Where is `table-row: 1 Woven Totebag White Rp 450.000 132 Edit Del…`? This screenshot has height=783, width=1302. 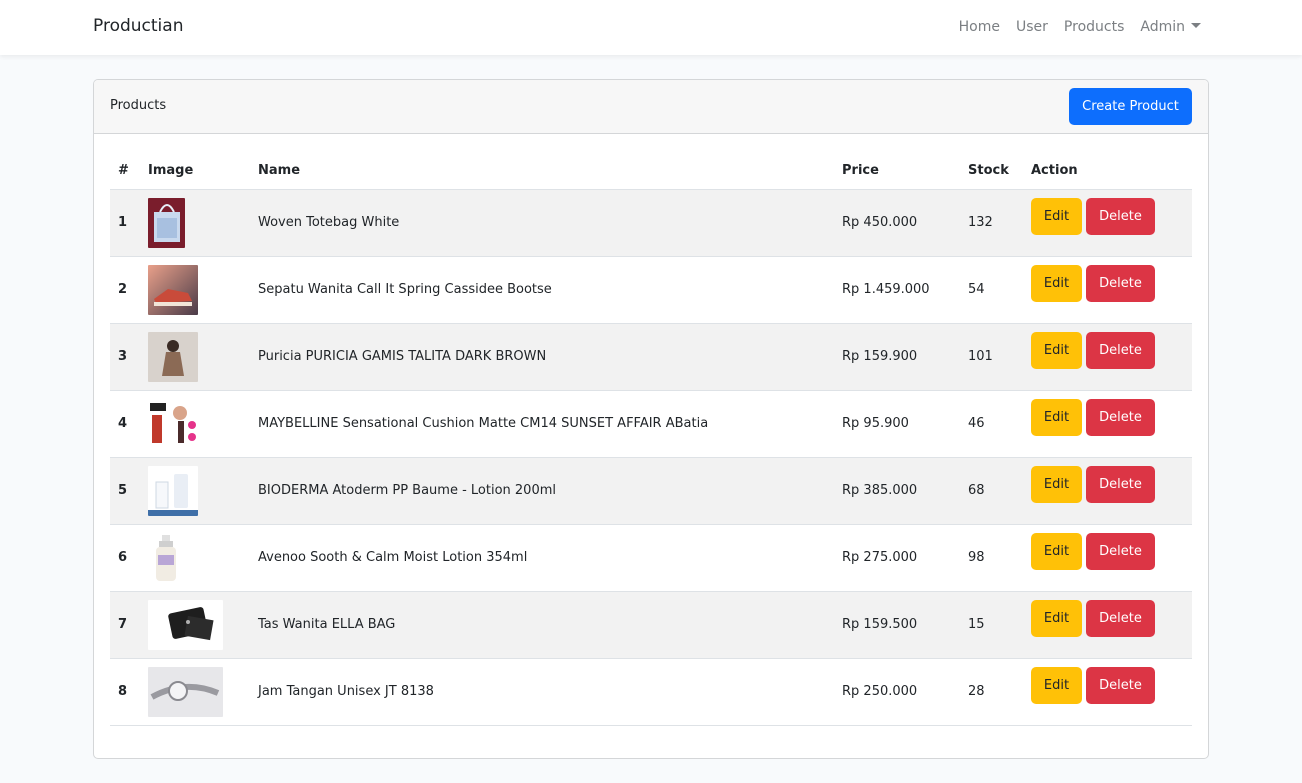
table-row: 1 Woven Totebag White Rp 450.000 132 Edit Del… is located at coordinates (651, 223).